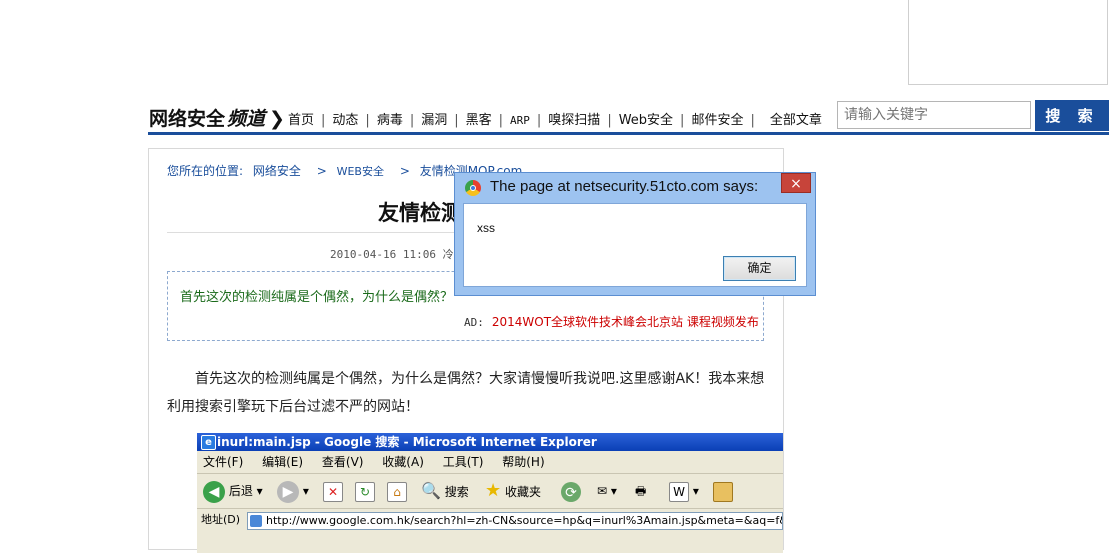 The width and height of the screenshot is (1109, 553). What do you see at coordinates (317, 297) in the screenshot?
I see `summary-text: 首先这次的检测纯属是个偶然，为什么是偶然？` at bounding box center [317, 297].